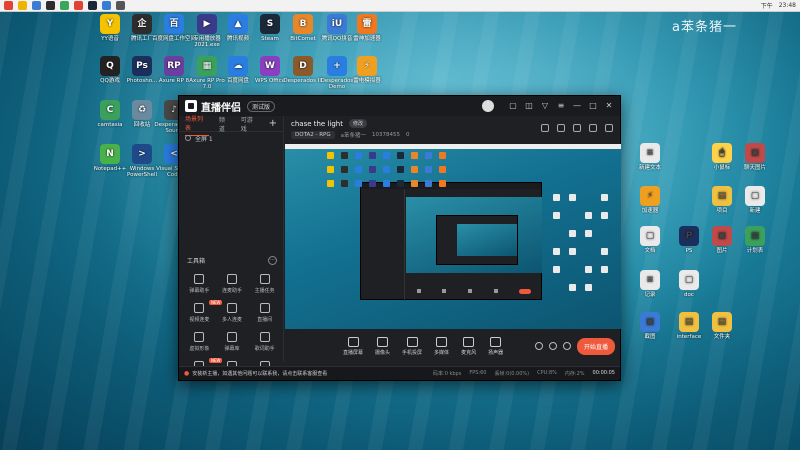  Describe the element at coordinates (525, 291) in the screenshot. I see `nested-live-button` at that location.